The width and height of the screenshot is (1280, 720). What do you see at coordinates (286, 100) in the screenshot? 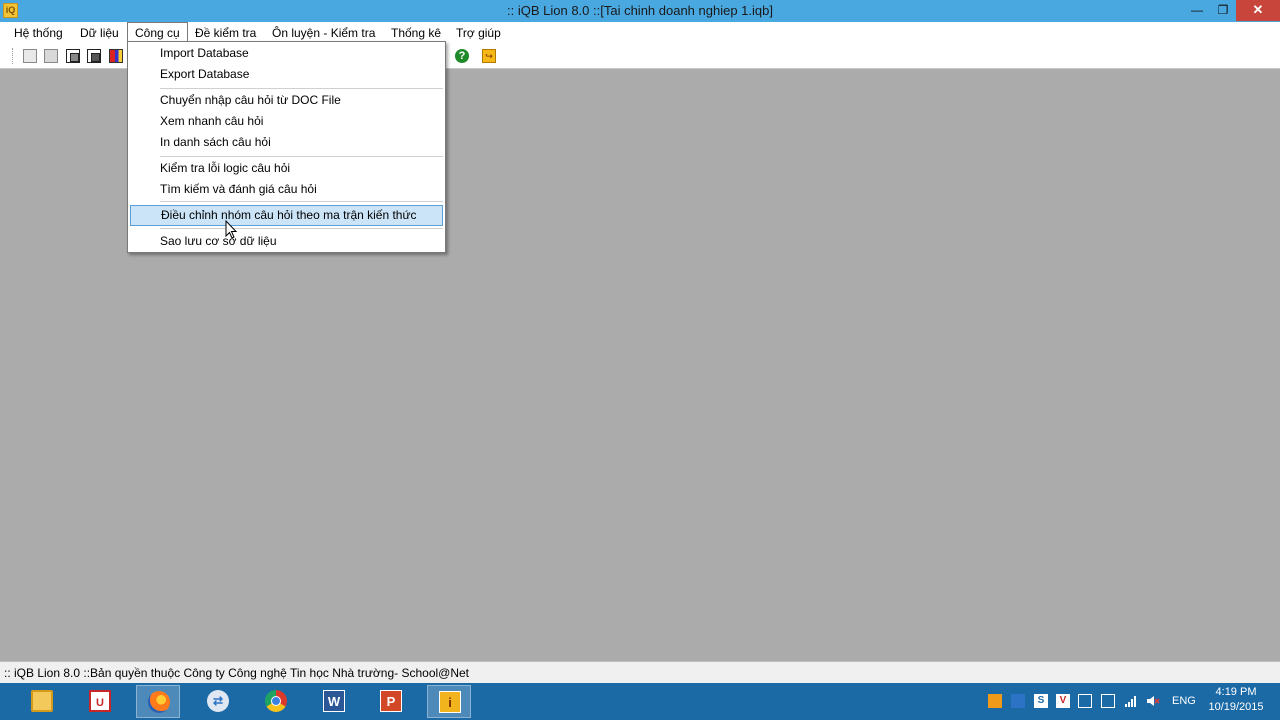
I see `menu-item-import-doc-file: Chuyển nhập câu hỏi từ DOC File` at bounding box center [286, 100].